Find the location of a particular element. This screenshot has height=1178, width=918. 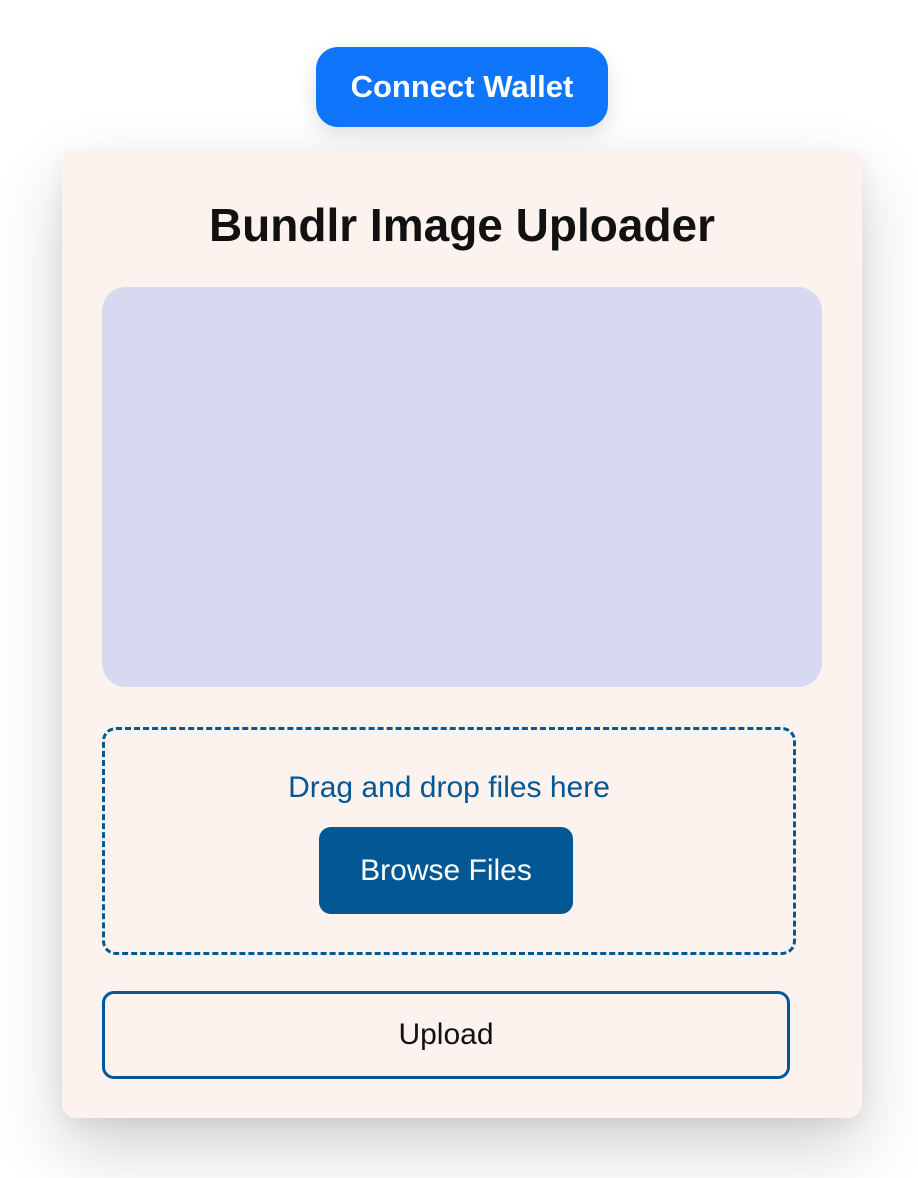

connect-wallet-button: Connect Wallet is located at coordinates (462, 87).